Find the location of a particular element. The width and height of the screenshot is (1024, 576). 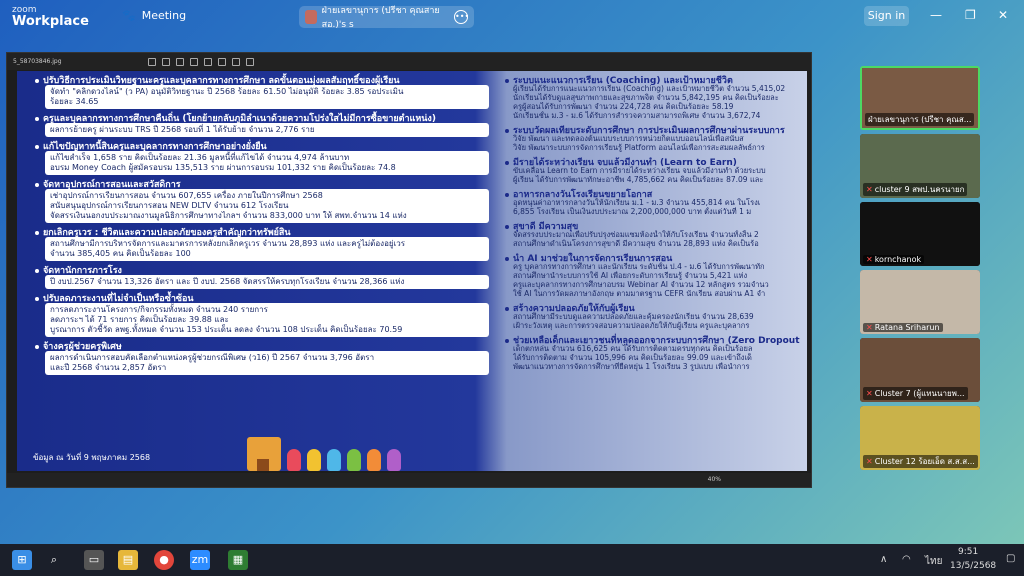

app-grid-icon: ▦ is located at coordinates (238, 560).